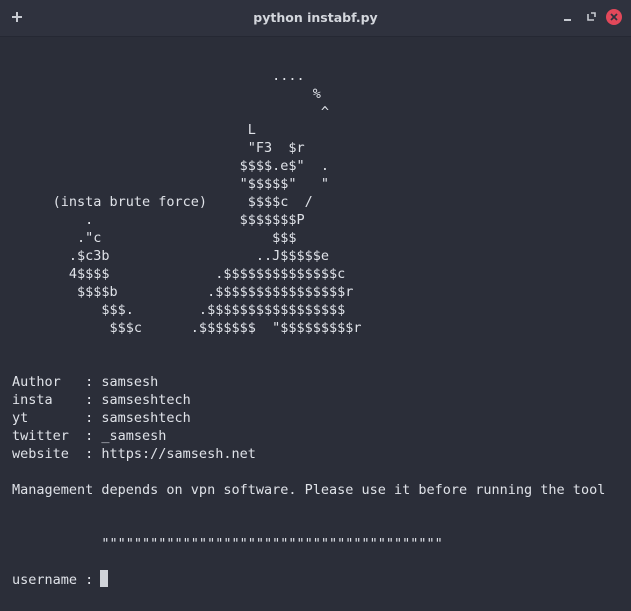 This screenshot has width=631, height=611. Describe the element at coordinates (183, 292) in the screenshot. I see `ascii-art-line: $$$$b .$$$$$$$$$$$$$$$$r` at that location.